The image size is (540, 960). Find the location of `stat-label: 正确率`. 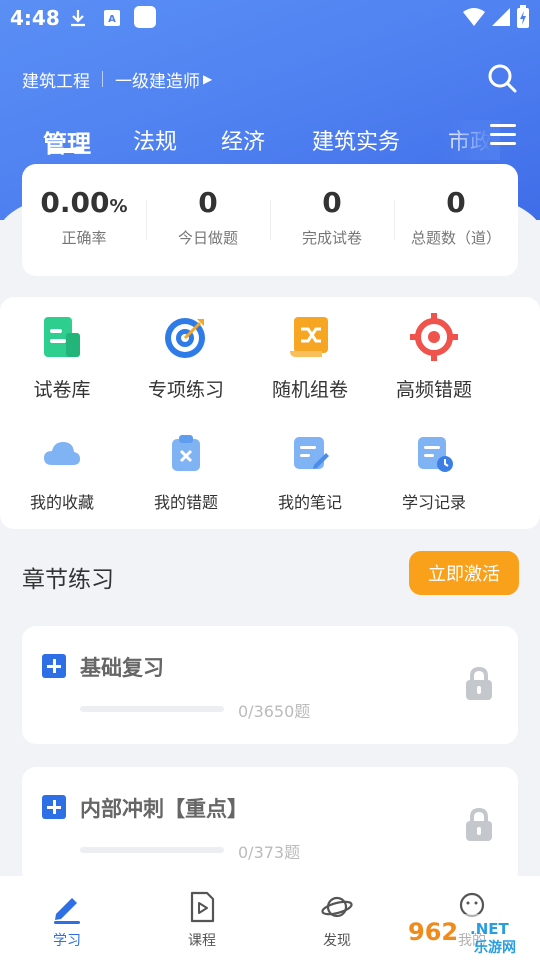

stat-label: 正确率 is located at coordinates (84, 238).